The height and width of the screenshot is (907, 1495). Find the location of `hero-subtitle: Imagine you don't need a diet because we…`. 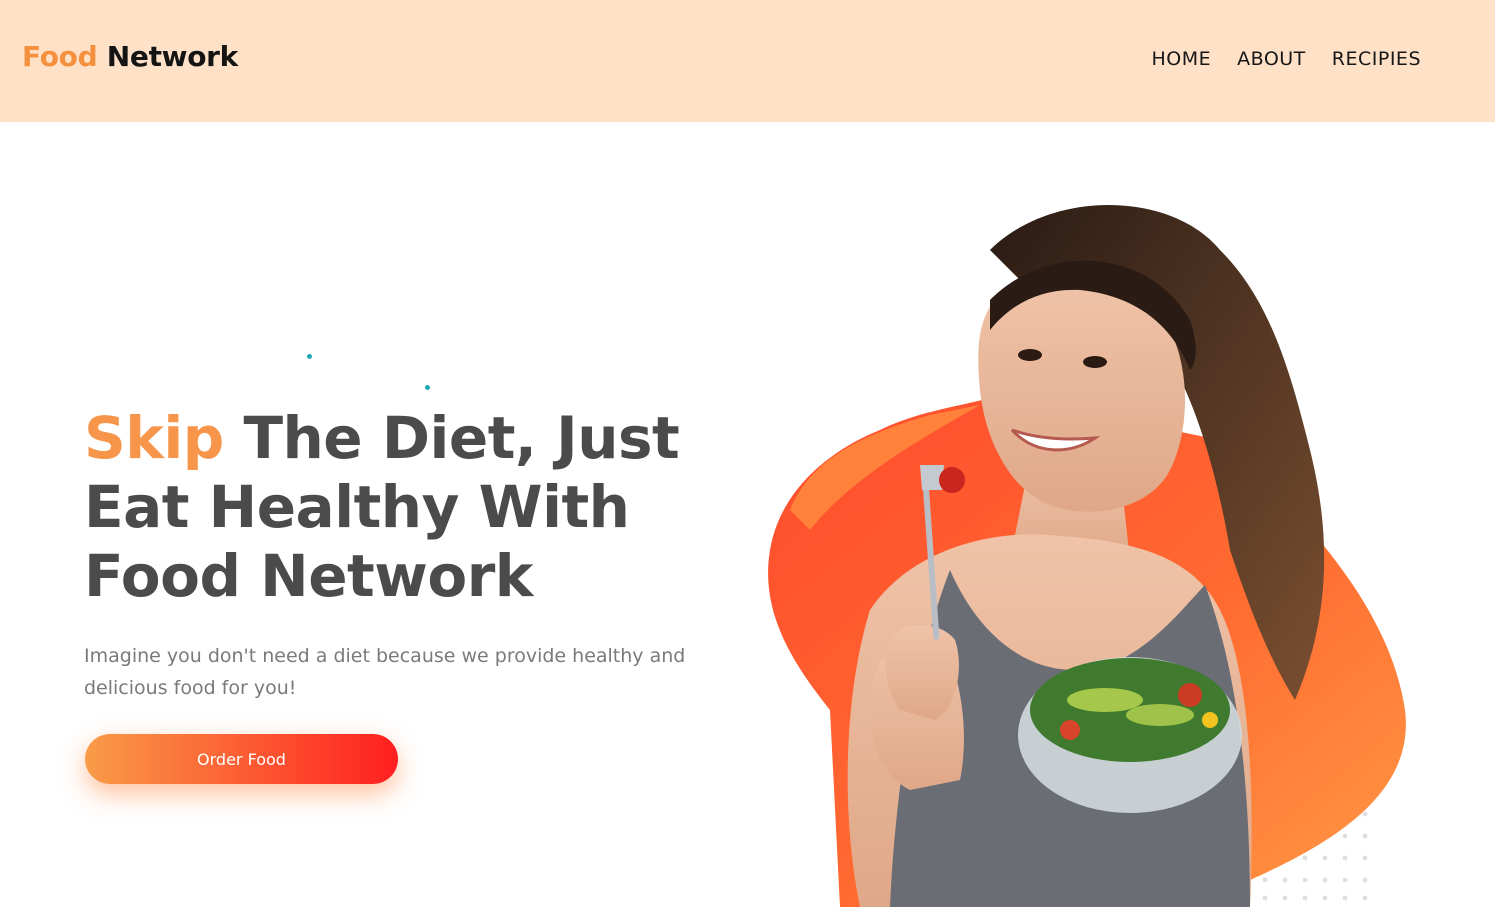

hero-subtitle: Imagine you don't need a diet because we… is located at coordinates (385, 672).